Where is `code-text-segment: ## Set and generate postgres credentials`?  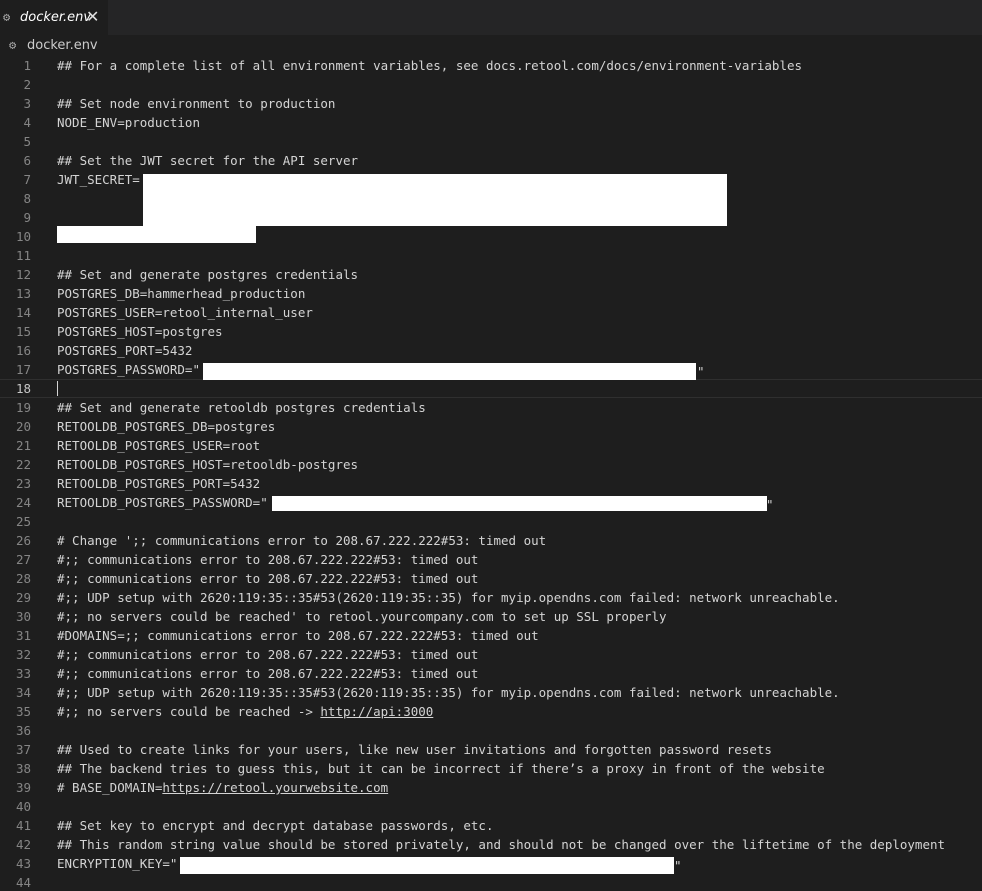 code-text-segment: ## Set and generate postgres credentials is located at coordinates (208, 274).